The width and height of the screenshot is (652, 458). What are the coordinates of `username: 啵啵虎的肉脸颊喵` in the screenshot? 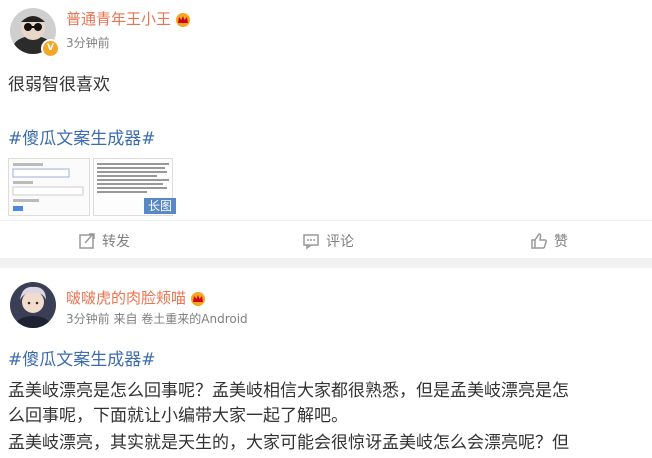 It's located at (126, 298).